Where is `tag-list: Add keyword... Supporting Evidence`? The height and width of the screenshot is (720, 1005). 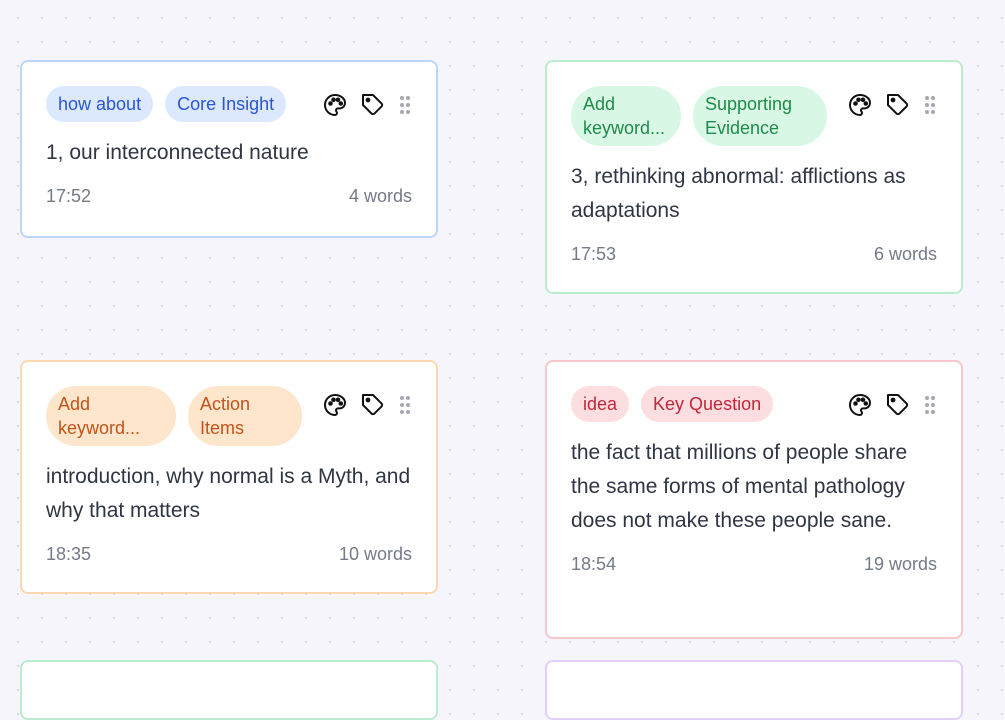
tag-list: Add keyword... Supporting Evidence is located at coordinates (709, 116).